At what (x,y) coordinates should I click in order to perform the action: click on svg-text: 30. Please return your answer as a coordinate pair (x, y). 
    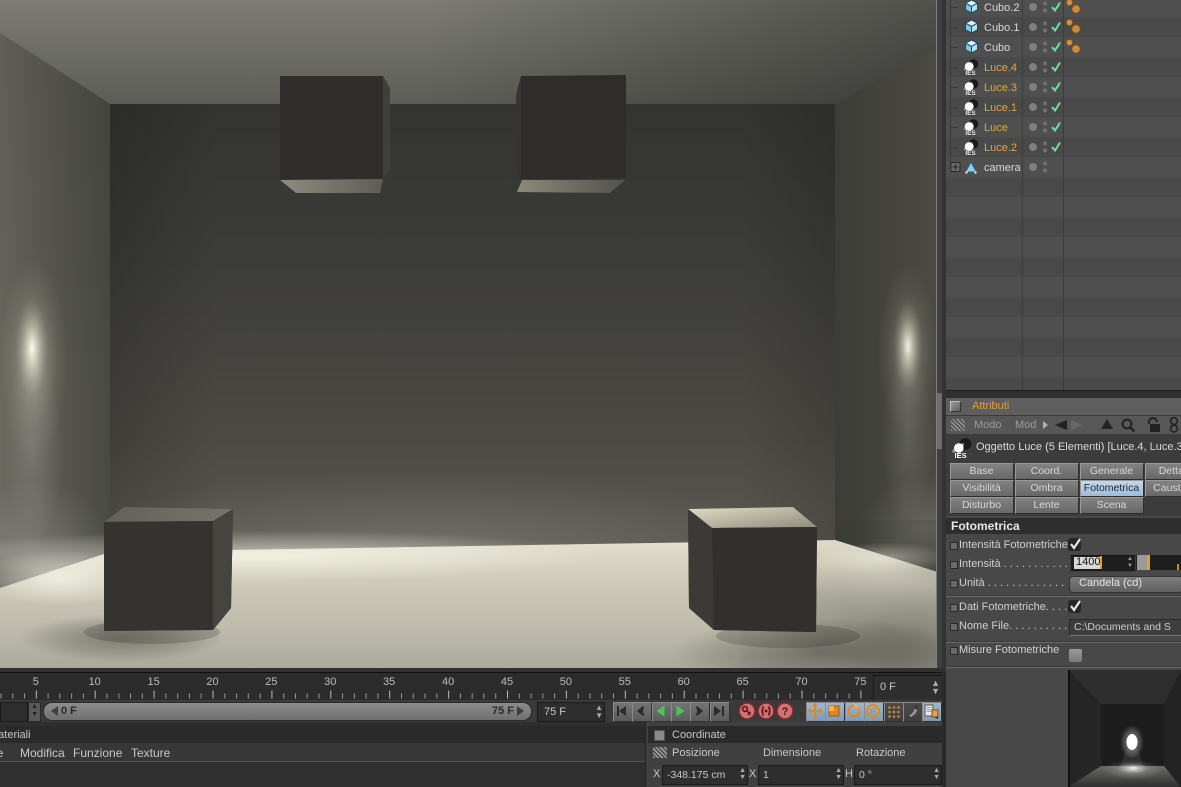
    Looking at the image, I should click on (330, 682).